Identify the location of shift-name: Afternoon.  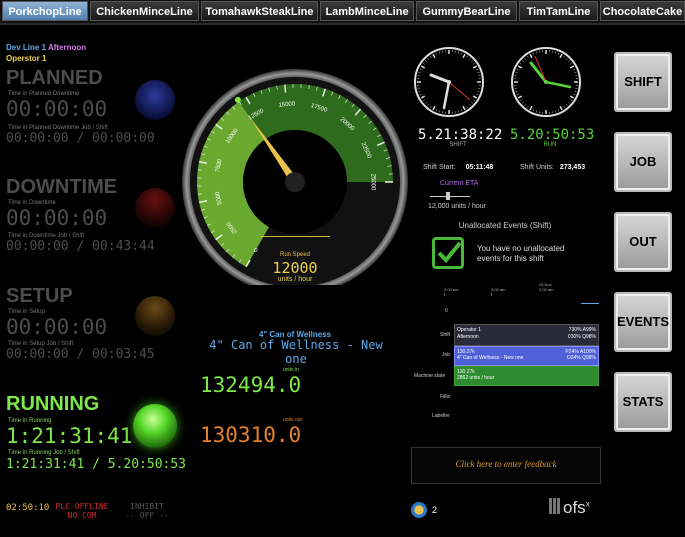
(67, 47).